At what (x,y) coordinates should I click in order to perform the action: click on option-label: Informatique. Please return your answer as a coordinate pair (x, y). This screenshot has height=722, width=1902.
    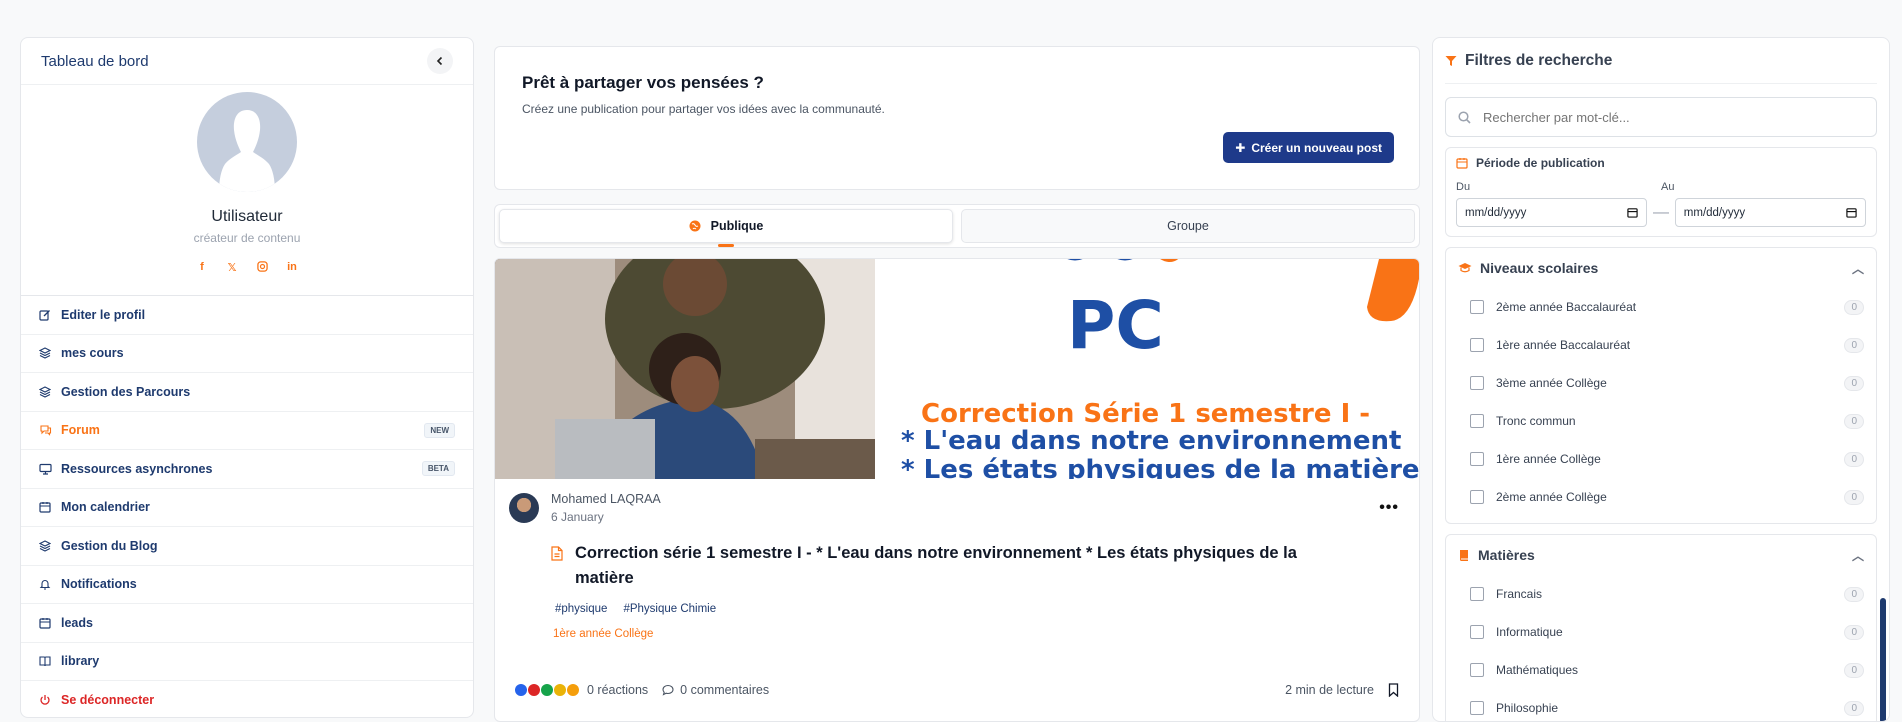
    Looking at the image, I should click on (1529, 632).